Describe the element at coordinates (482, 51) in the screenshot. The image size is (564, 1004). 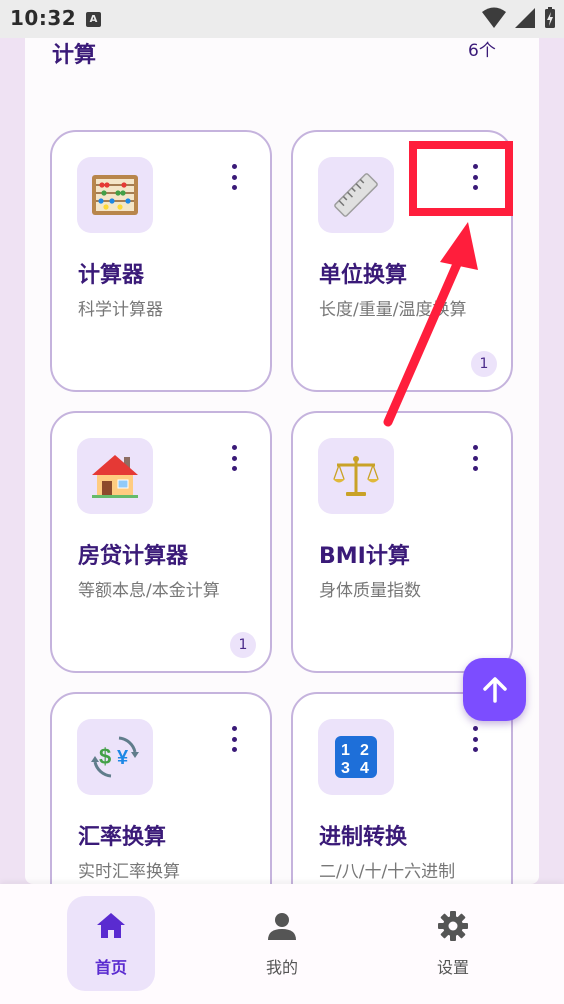
I see `section-count: 6个` at that location.